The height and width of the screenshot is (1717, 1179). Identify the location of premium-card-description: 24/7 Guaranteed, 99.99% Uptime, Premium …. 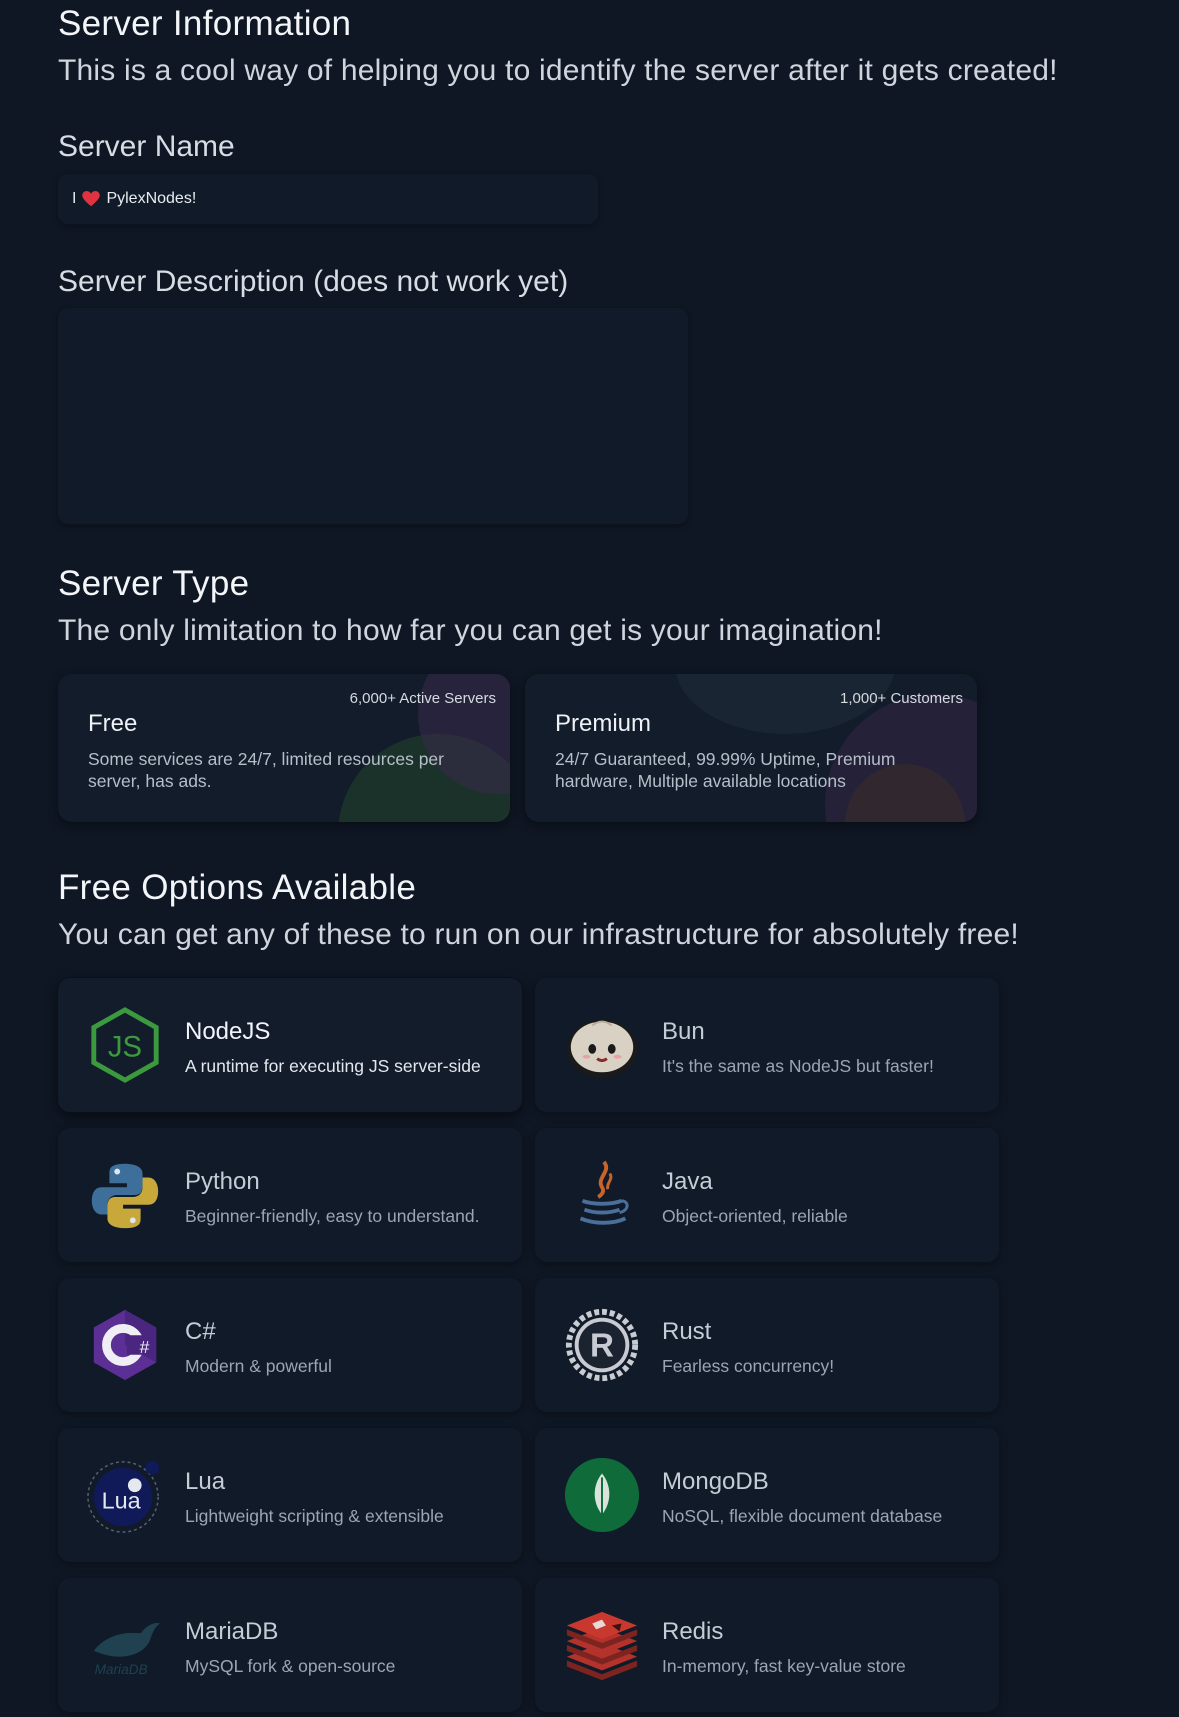
(725, 770).